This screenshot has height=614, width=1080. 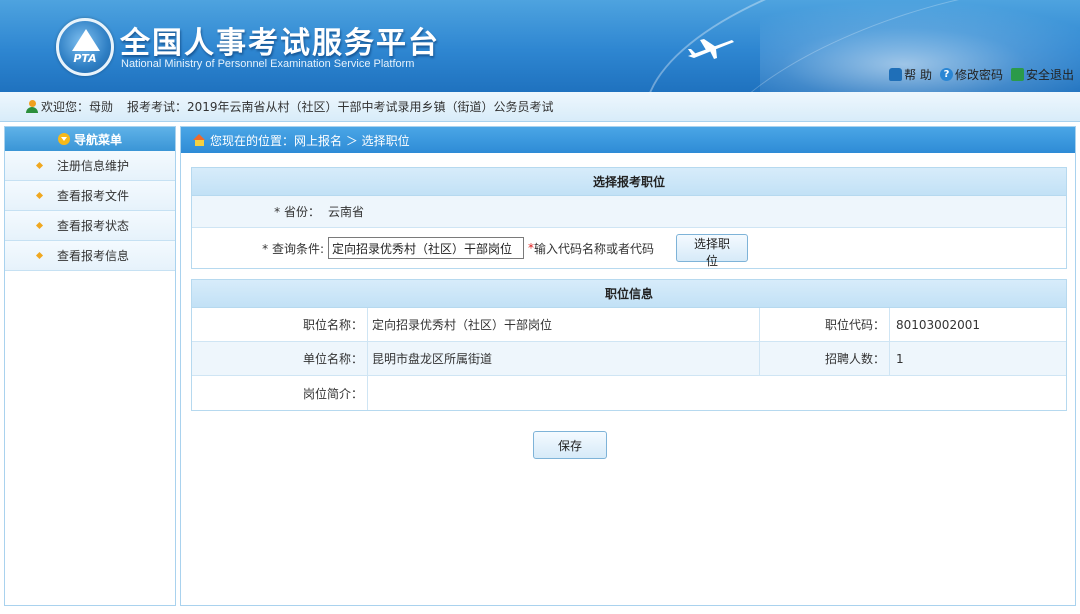 What do you see at coordinates (93, 166) in the screenshot?
I see `sidebar-item-label: 注册信息维护` at bounding box center [93, 166].